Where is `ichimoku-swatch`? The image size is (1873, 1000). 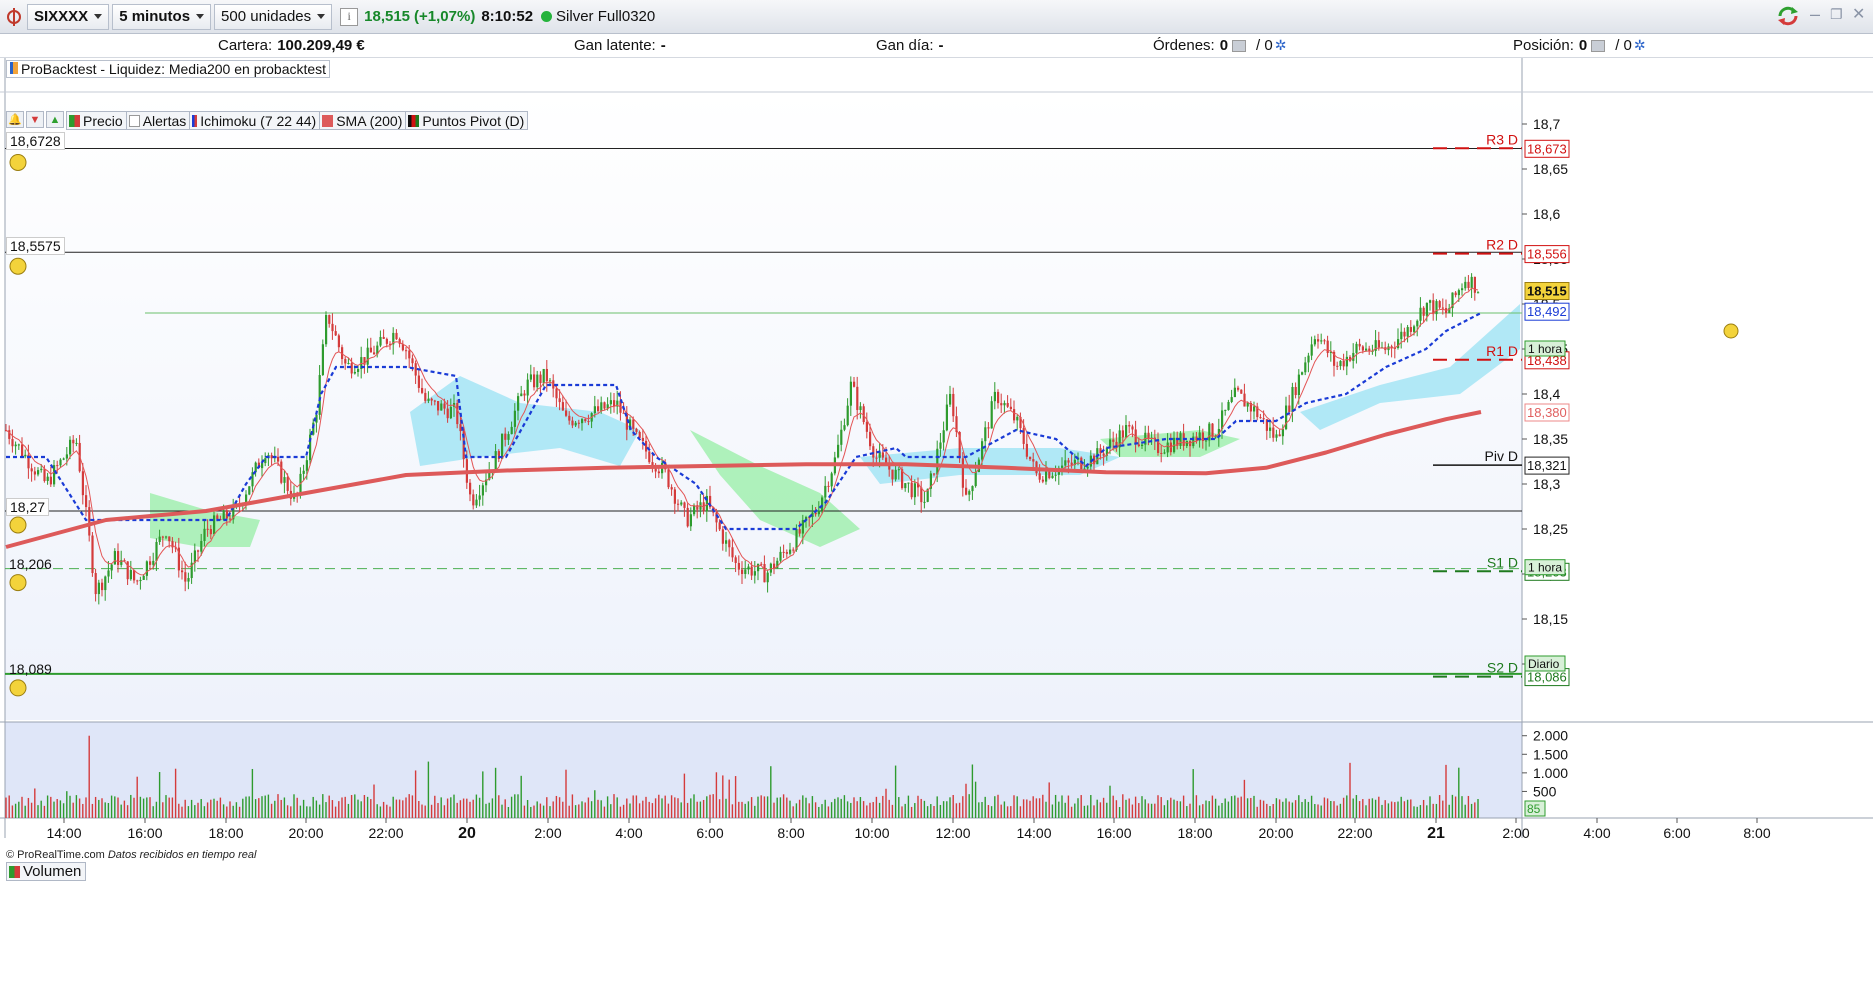 ichimoku-swatch is located at coordinates (195, 120).